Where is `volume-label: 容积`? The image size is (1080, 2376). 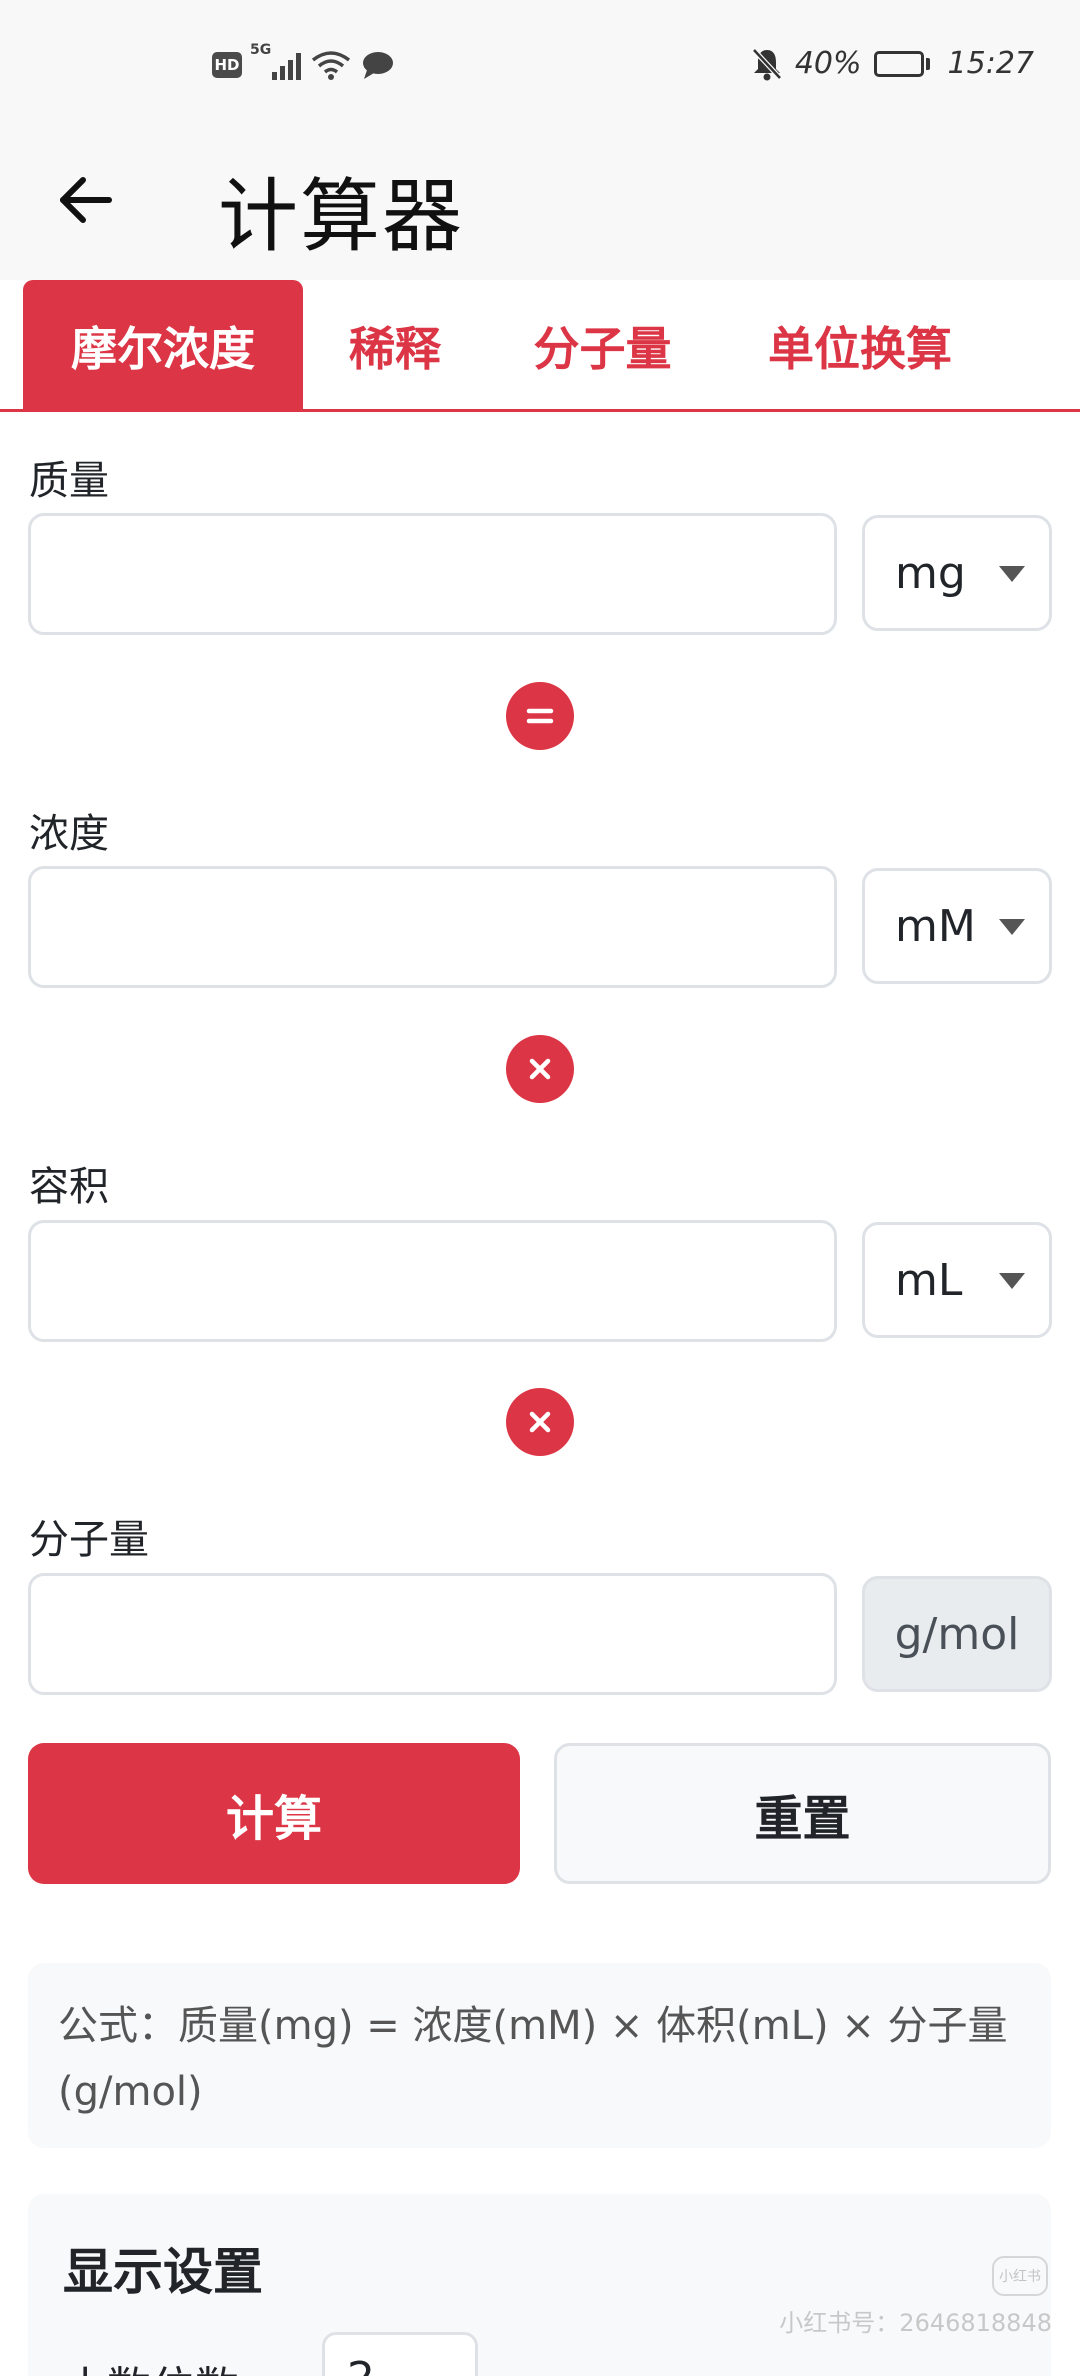 volume-label: 容积 is located at coordinates (69, 1187).